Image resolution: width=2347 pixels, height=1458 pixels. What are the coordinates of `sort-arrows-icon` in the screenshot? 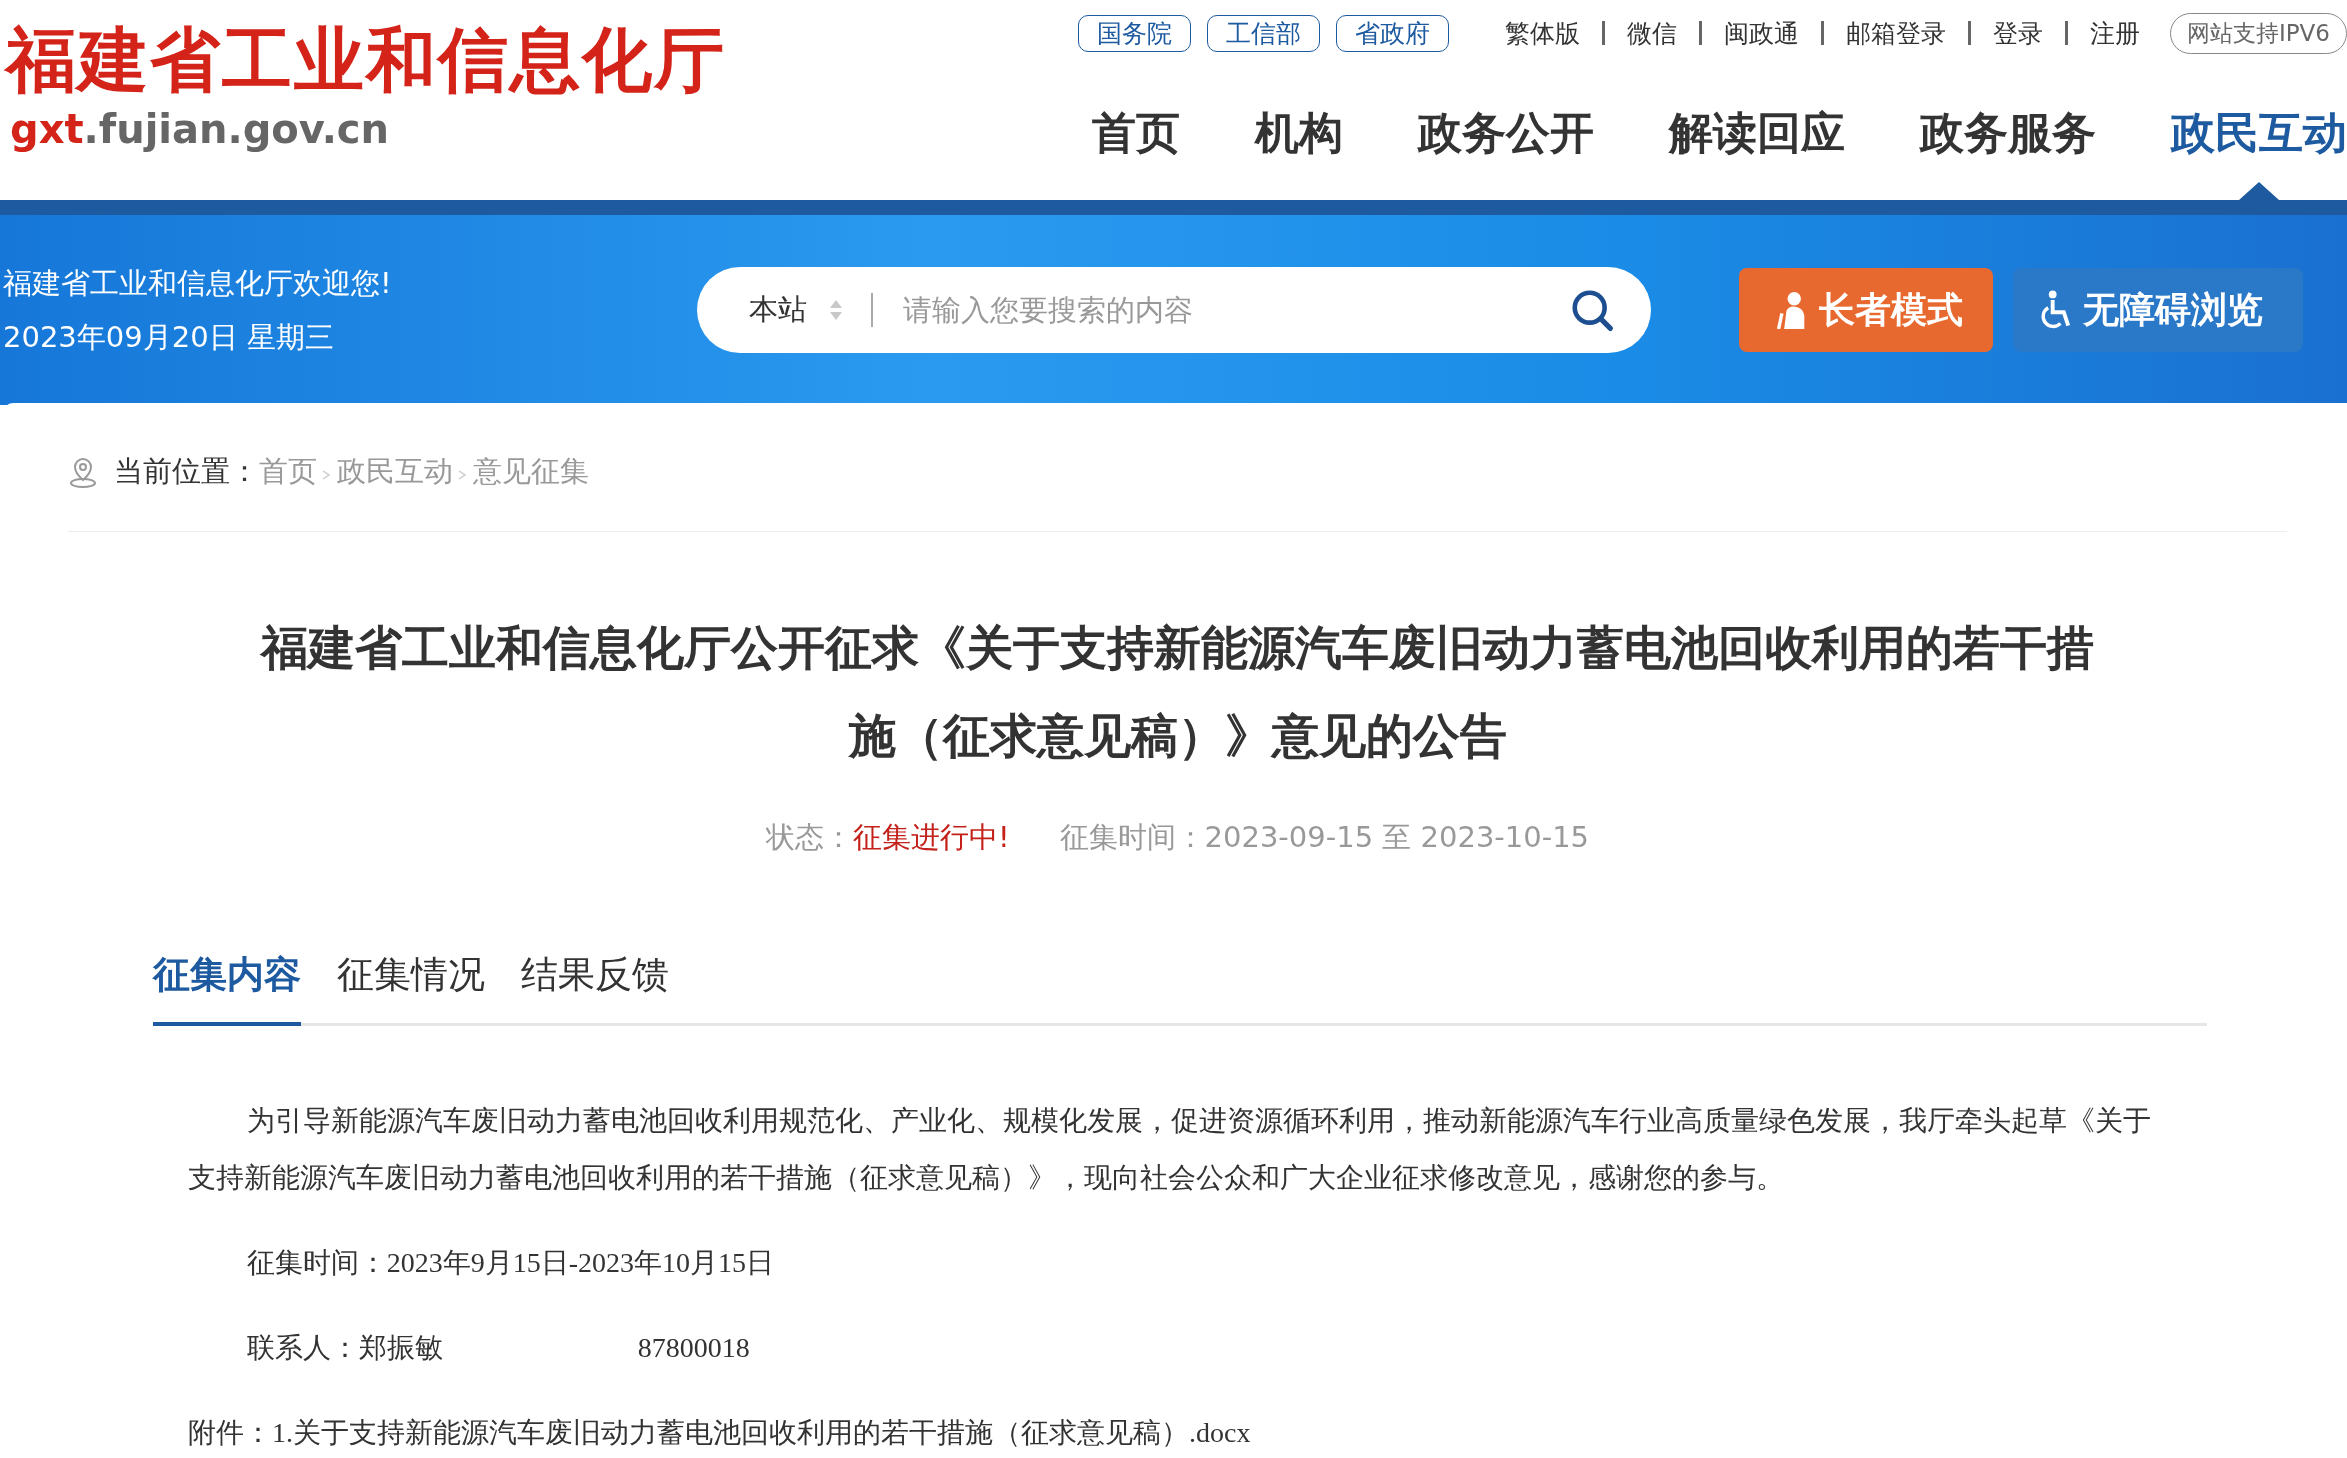 It's located at (836, 310).